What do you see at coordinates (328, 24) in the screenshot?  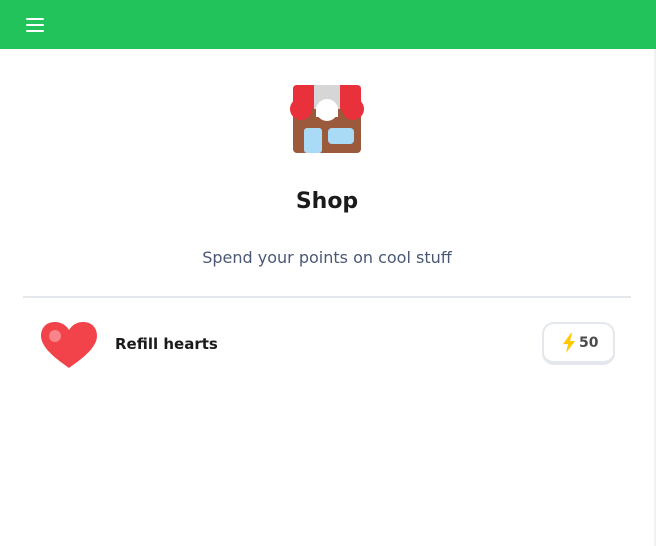 I see `top-bar` at bounding box center [328, 24].